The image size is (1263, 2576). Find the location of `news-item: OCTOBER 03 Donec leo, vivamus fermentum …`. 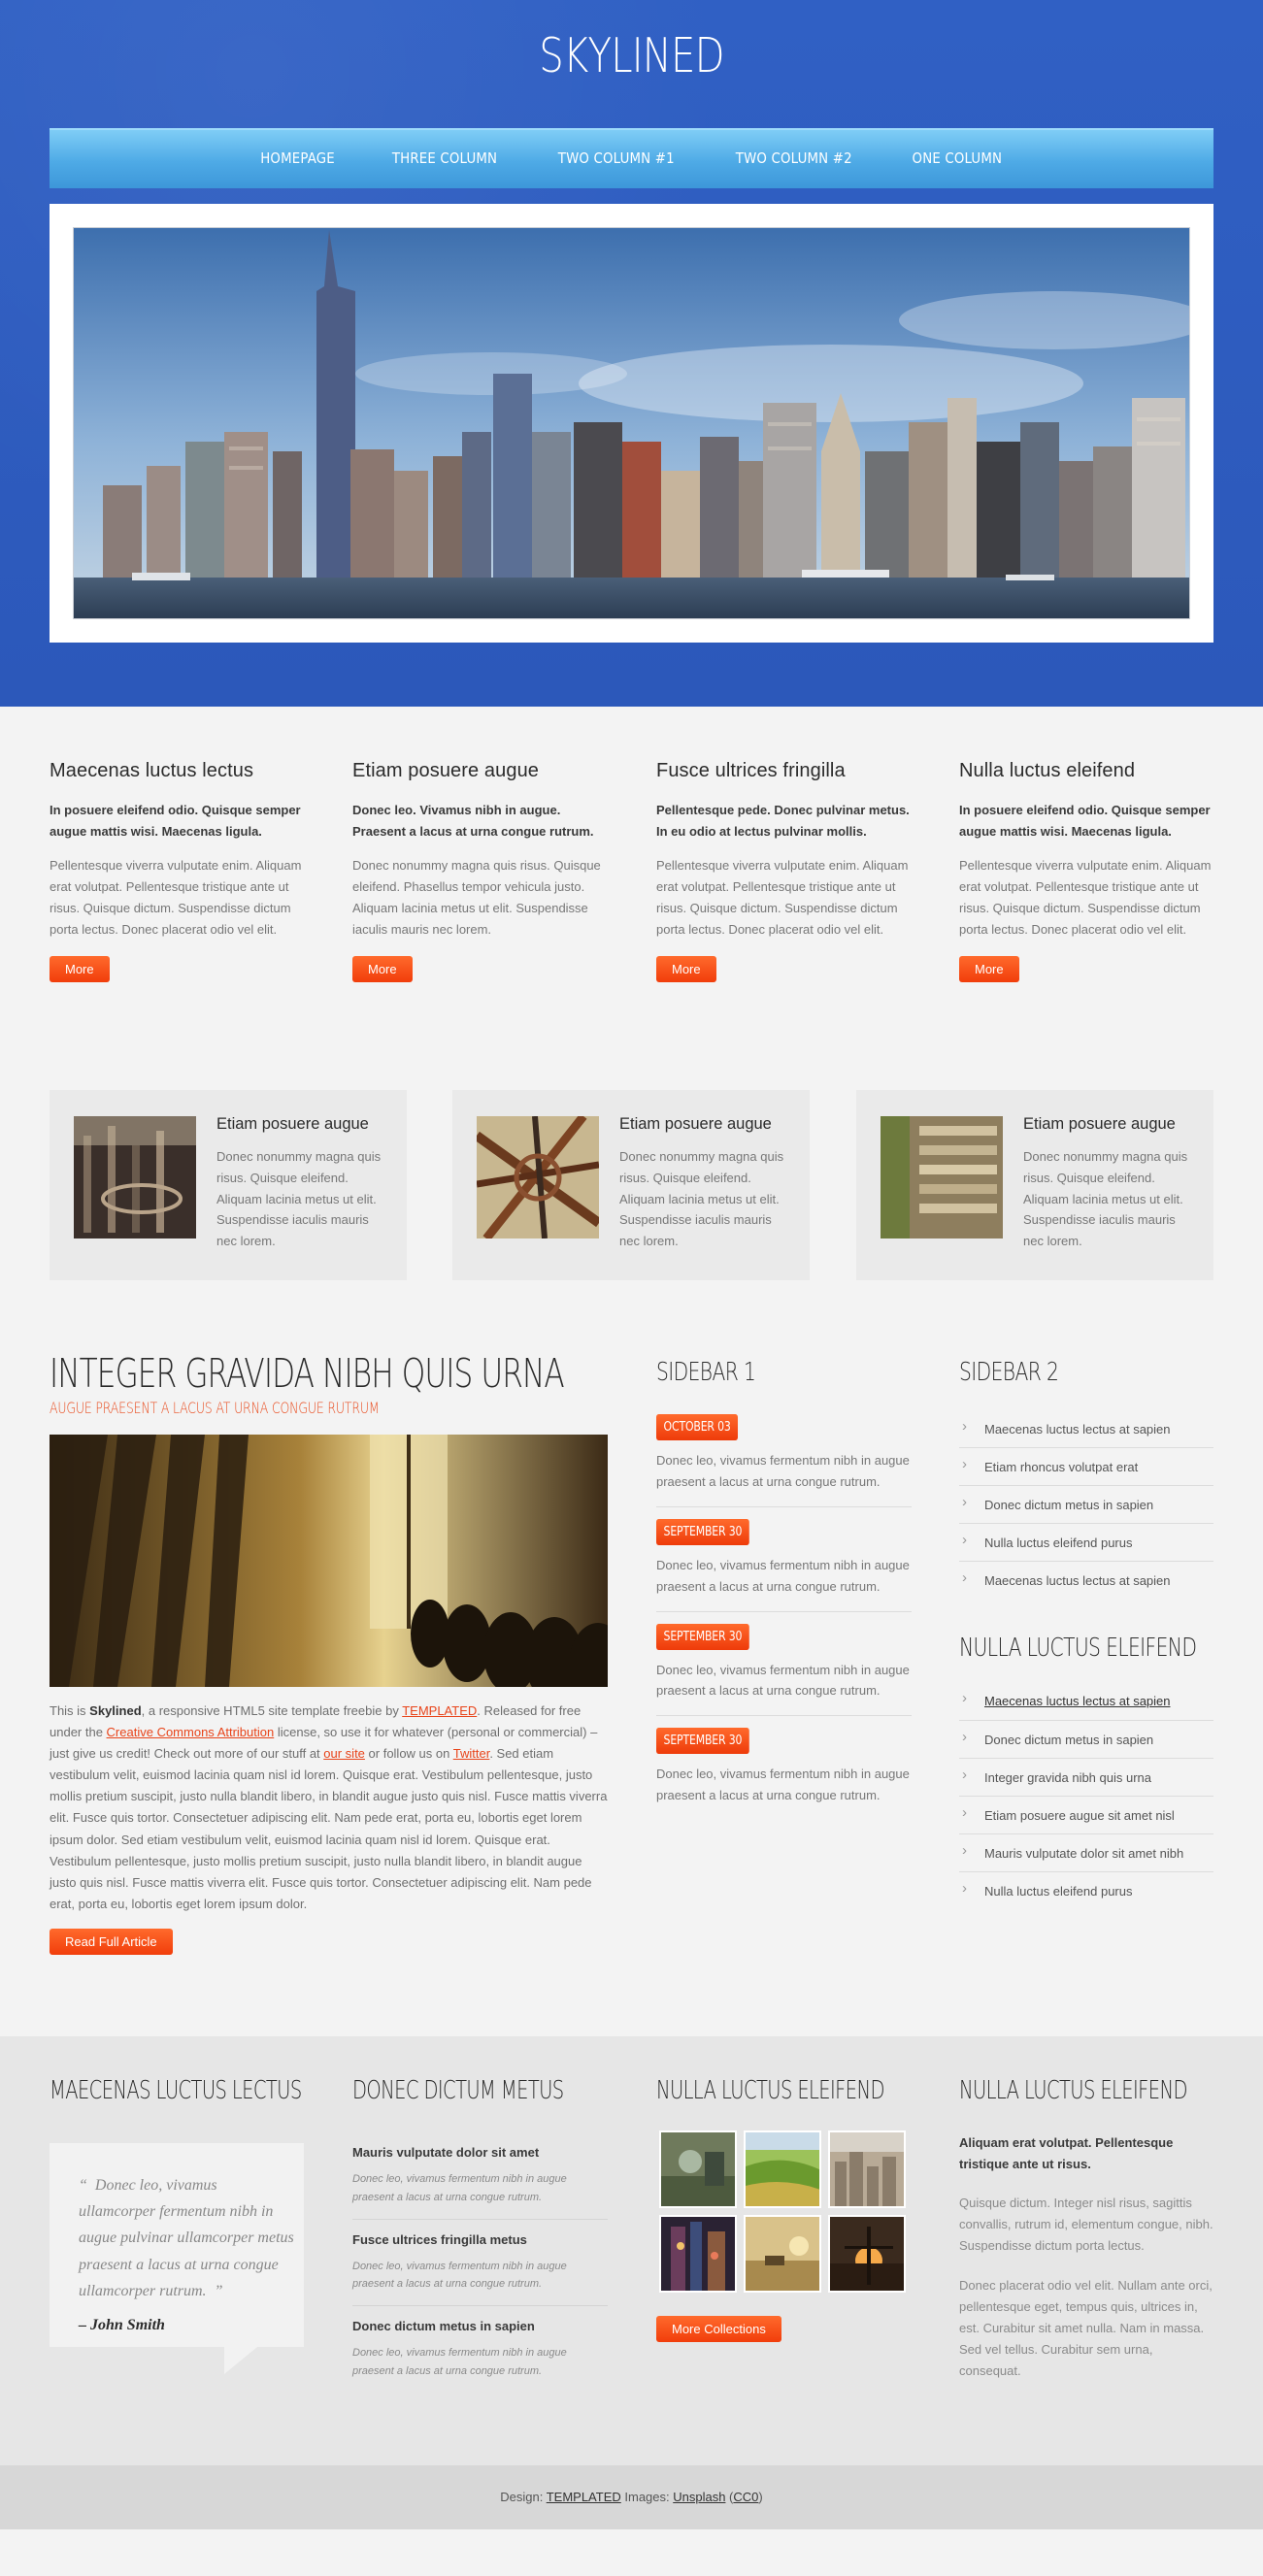

news-item: OCTOBER 03 Donec leo, vivamus fermentum … is located at coordinates (784, 1455).